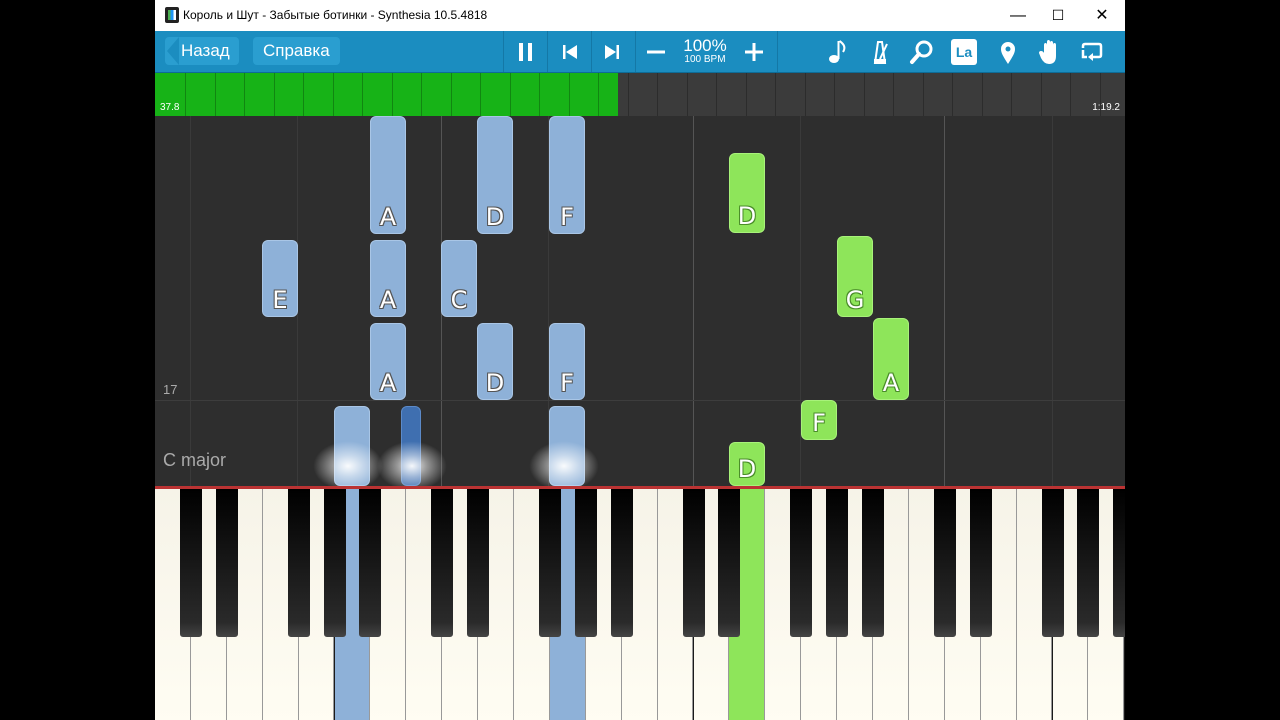 This screenshot has width=1280, height=720. I want to click on back-button: Назад, so click(202, 51).